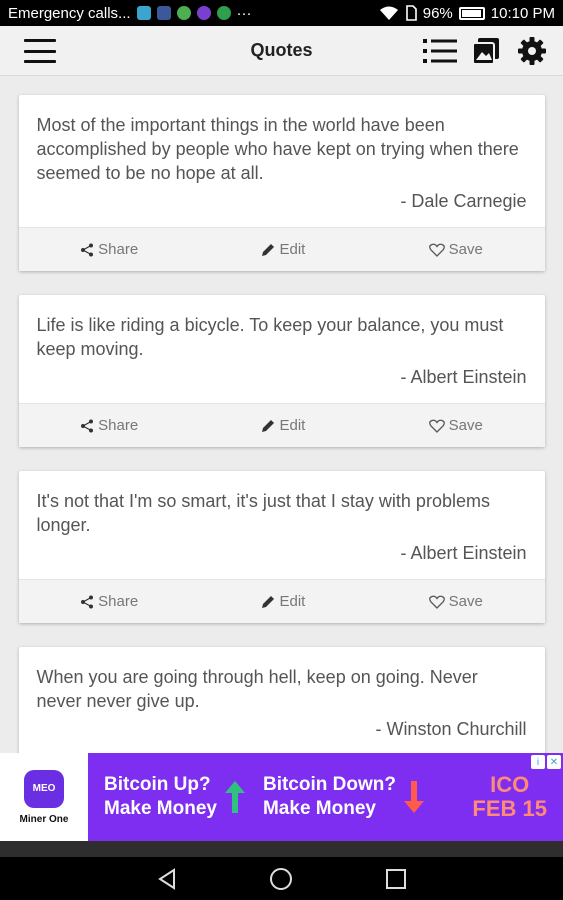  What do you see at coordinates (163, 13) in the screenshot?
I see `facebook-icon` at bounding box center [163, 13].